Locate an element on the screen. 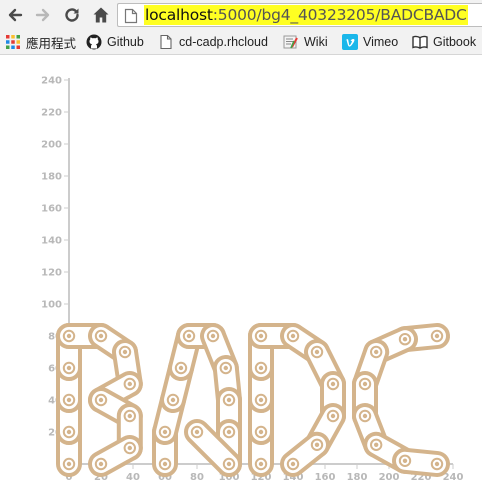 Image resolution: width=482 pixels, height=495 pixels. y-tick-label: 140 is located at coordinates (51, 241).